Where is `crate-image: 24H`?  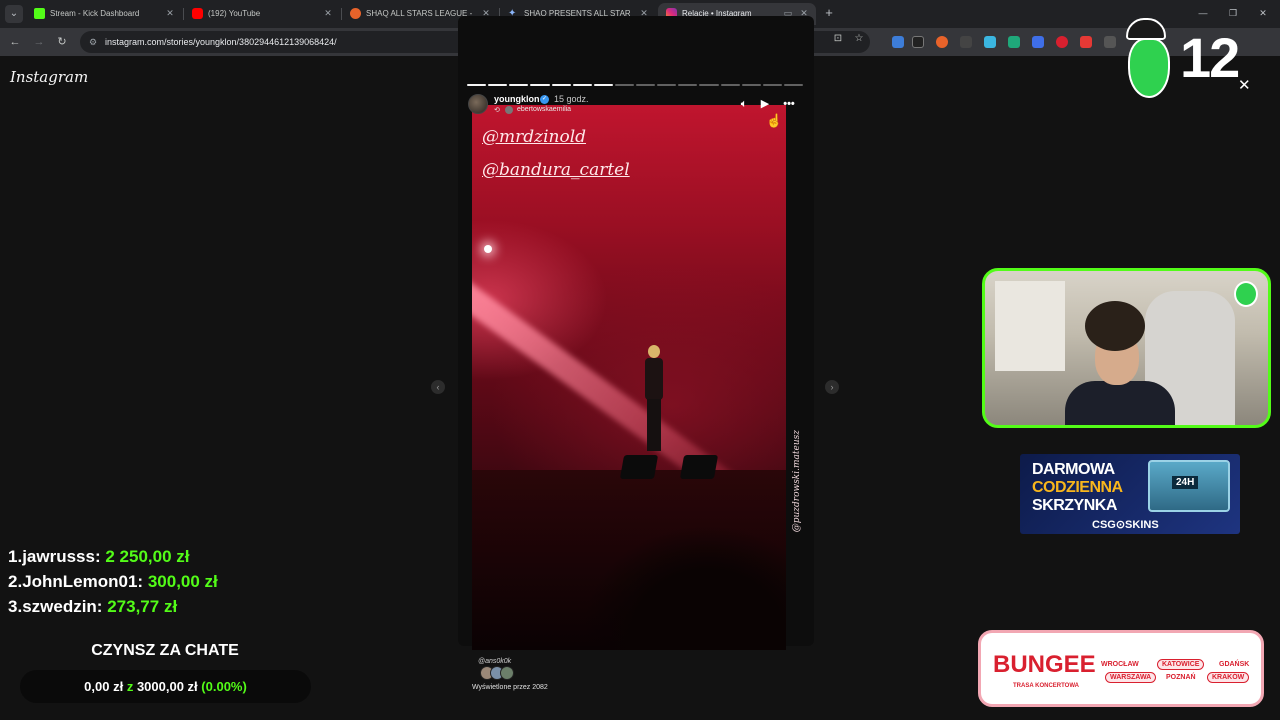
crate-image: 24H is located at coordinates (1189, 486).